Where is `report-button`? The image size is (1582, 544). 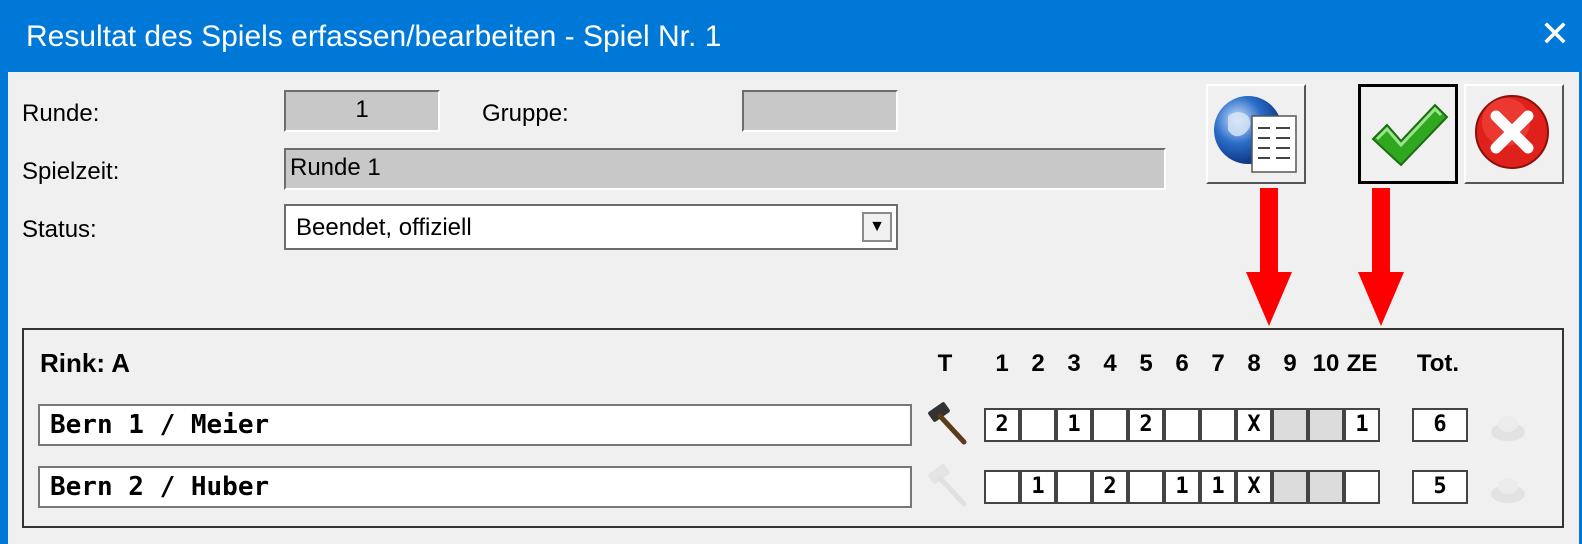 report-button is located at coordinates (1256, 134).